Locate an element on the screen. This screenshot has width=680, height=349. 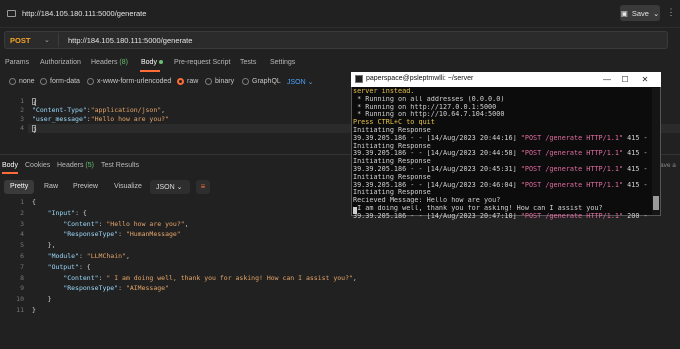
wrap-lines-icon: ≡ is located at coordinates (203, 187).